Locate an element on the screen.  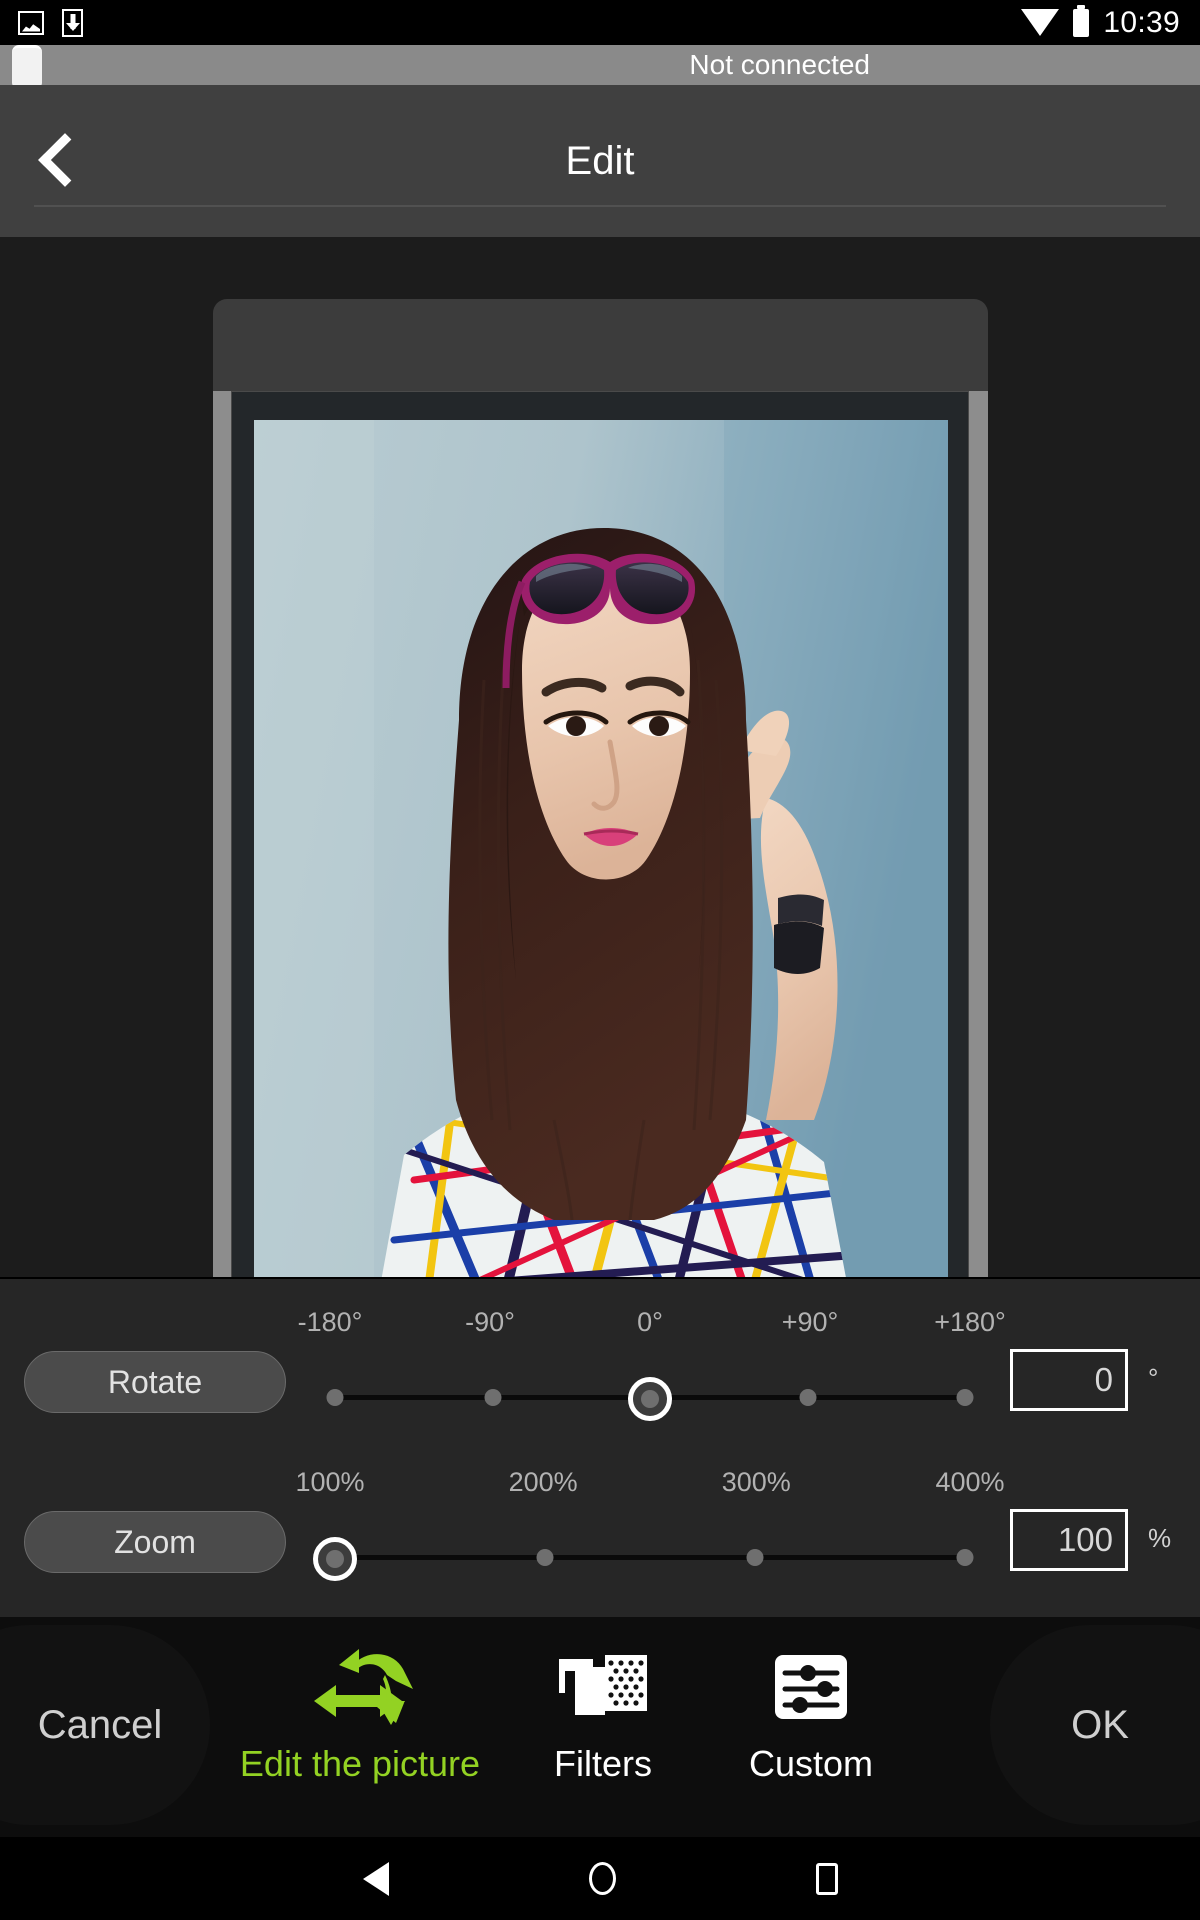
home-icon is located at coordinates (602, 1878).